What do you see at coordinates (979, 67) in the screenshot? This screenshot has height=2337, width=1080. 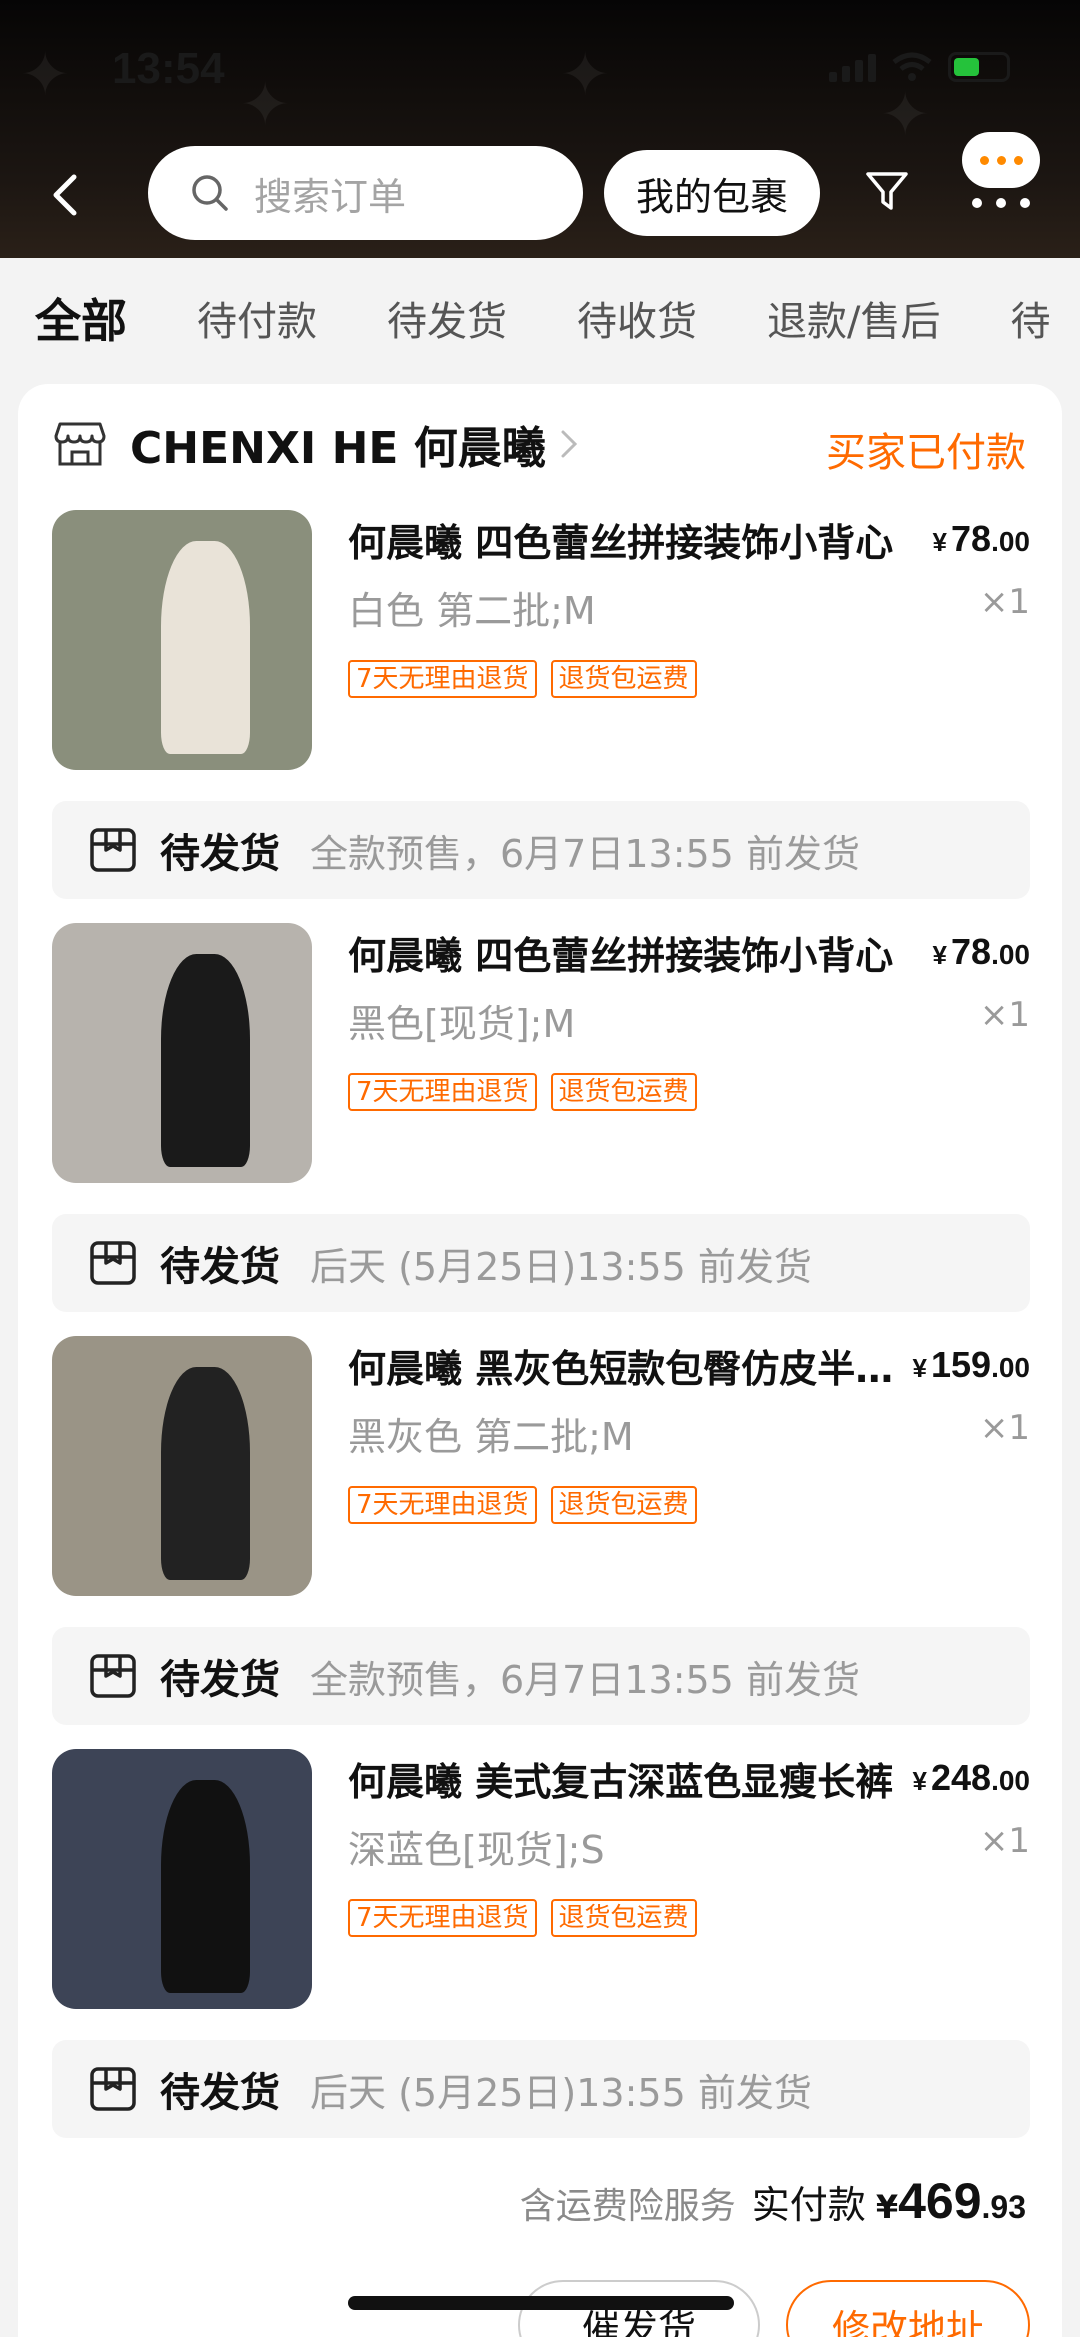 I see `battery-icon` at bounding box center [979, 67].